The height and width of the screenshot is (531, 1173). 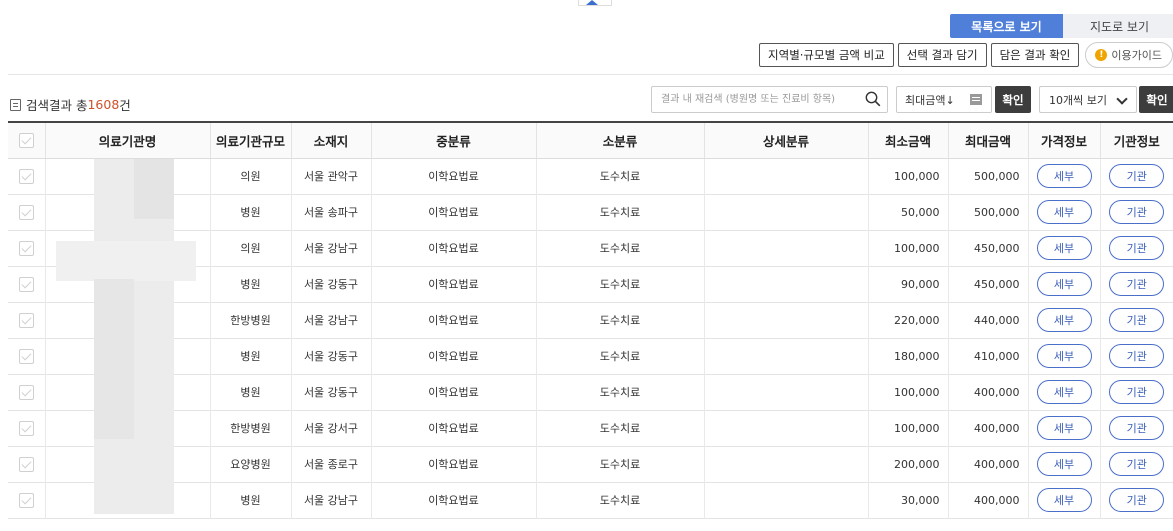 I want to click on cell-size: 병원, so click(x=251, y=212).